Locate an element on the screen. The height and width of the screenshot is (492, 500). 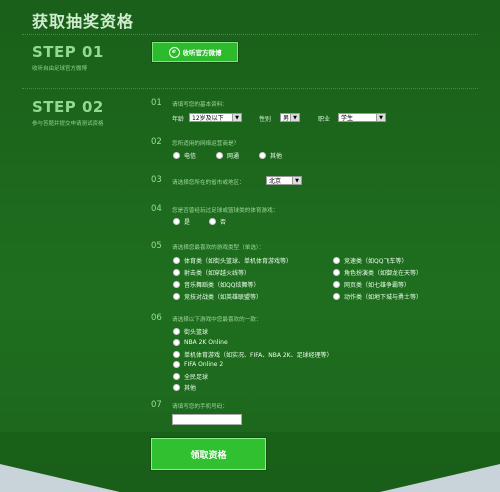
question-number: 05 is located at coordinates (156, 246).